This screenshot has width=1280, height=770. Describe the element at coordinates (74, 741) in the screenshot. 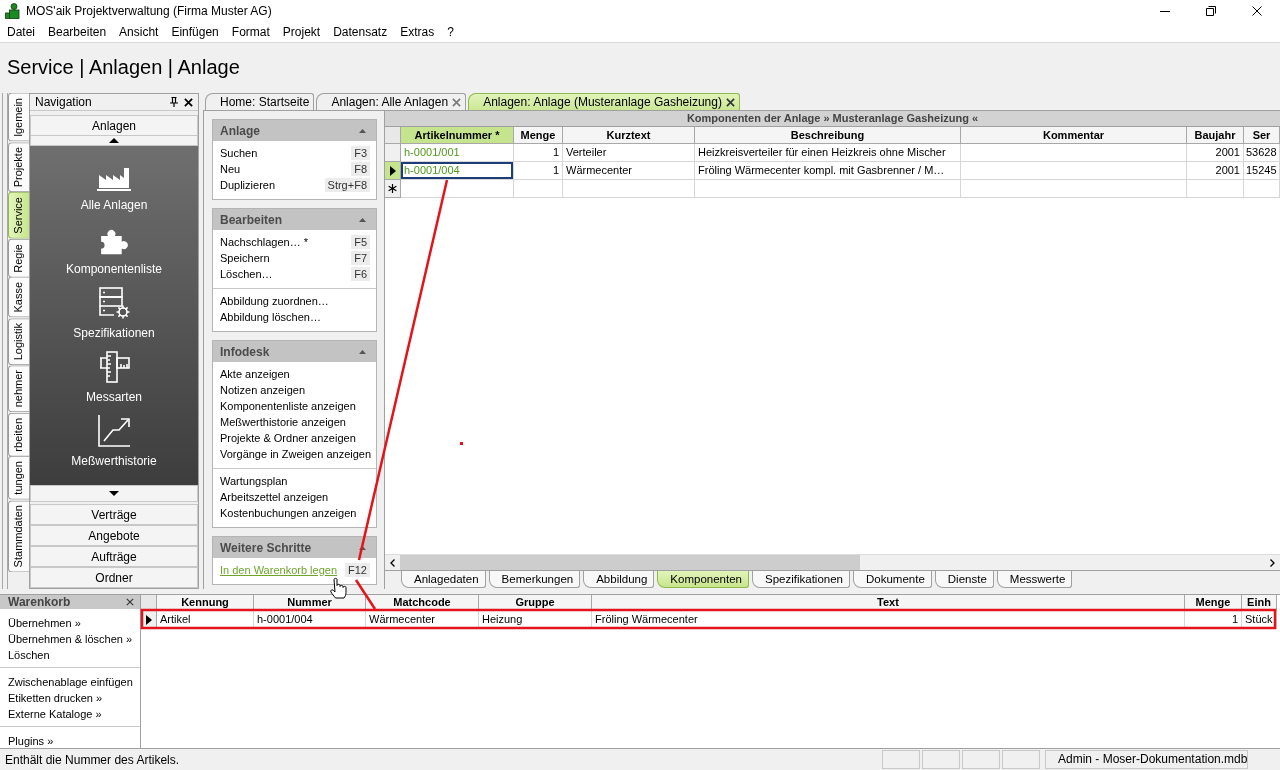

I see `action-link: Plugins »` at that location.